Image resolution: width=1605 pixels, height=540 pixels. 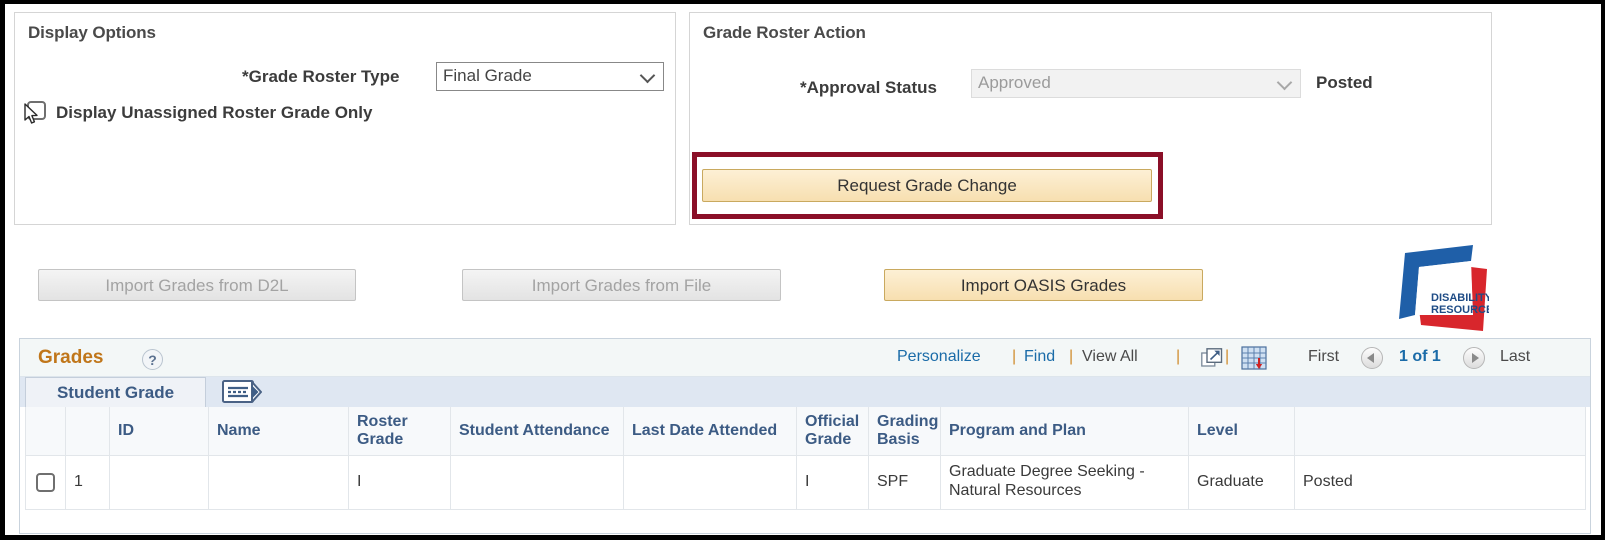 I want to click on find-link: Find, so click(x=1039, y=357).